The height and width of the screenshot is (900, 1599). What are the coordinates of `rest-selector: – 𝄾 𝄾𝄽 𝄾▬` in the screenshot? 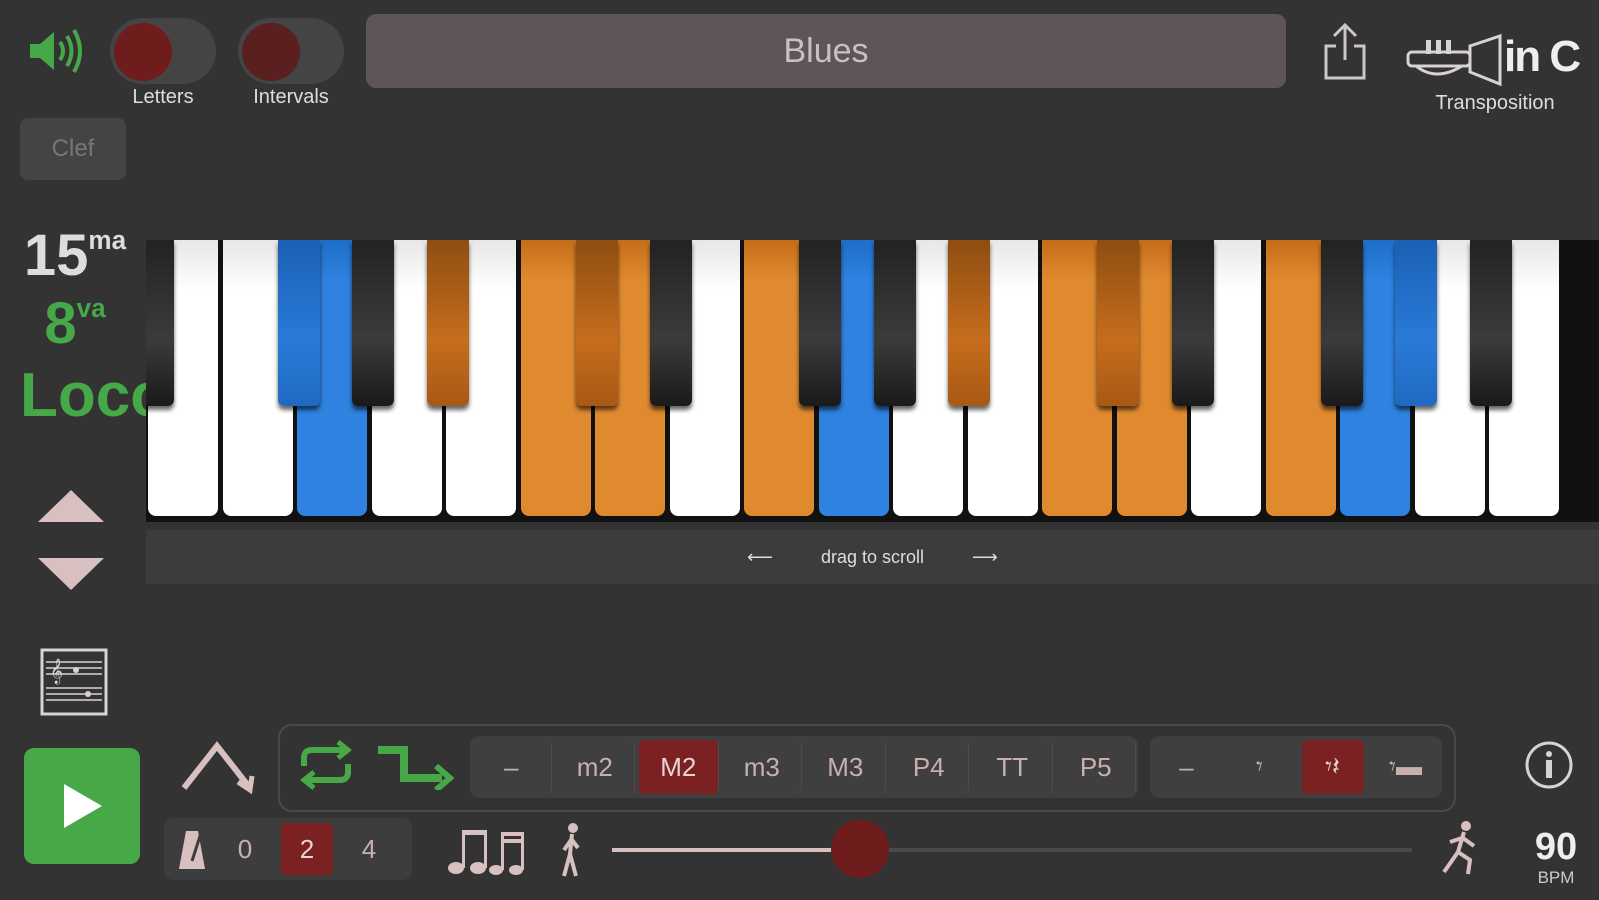 It's located at (1296, 767).